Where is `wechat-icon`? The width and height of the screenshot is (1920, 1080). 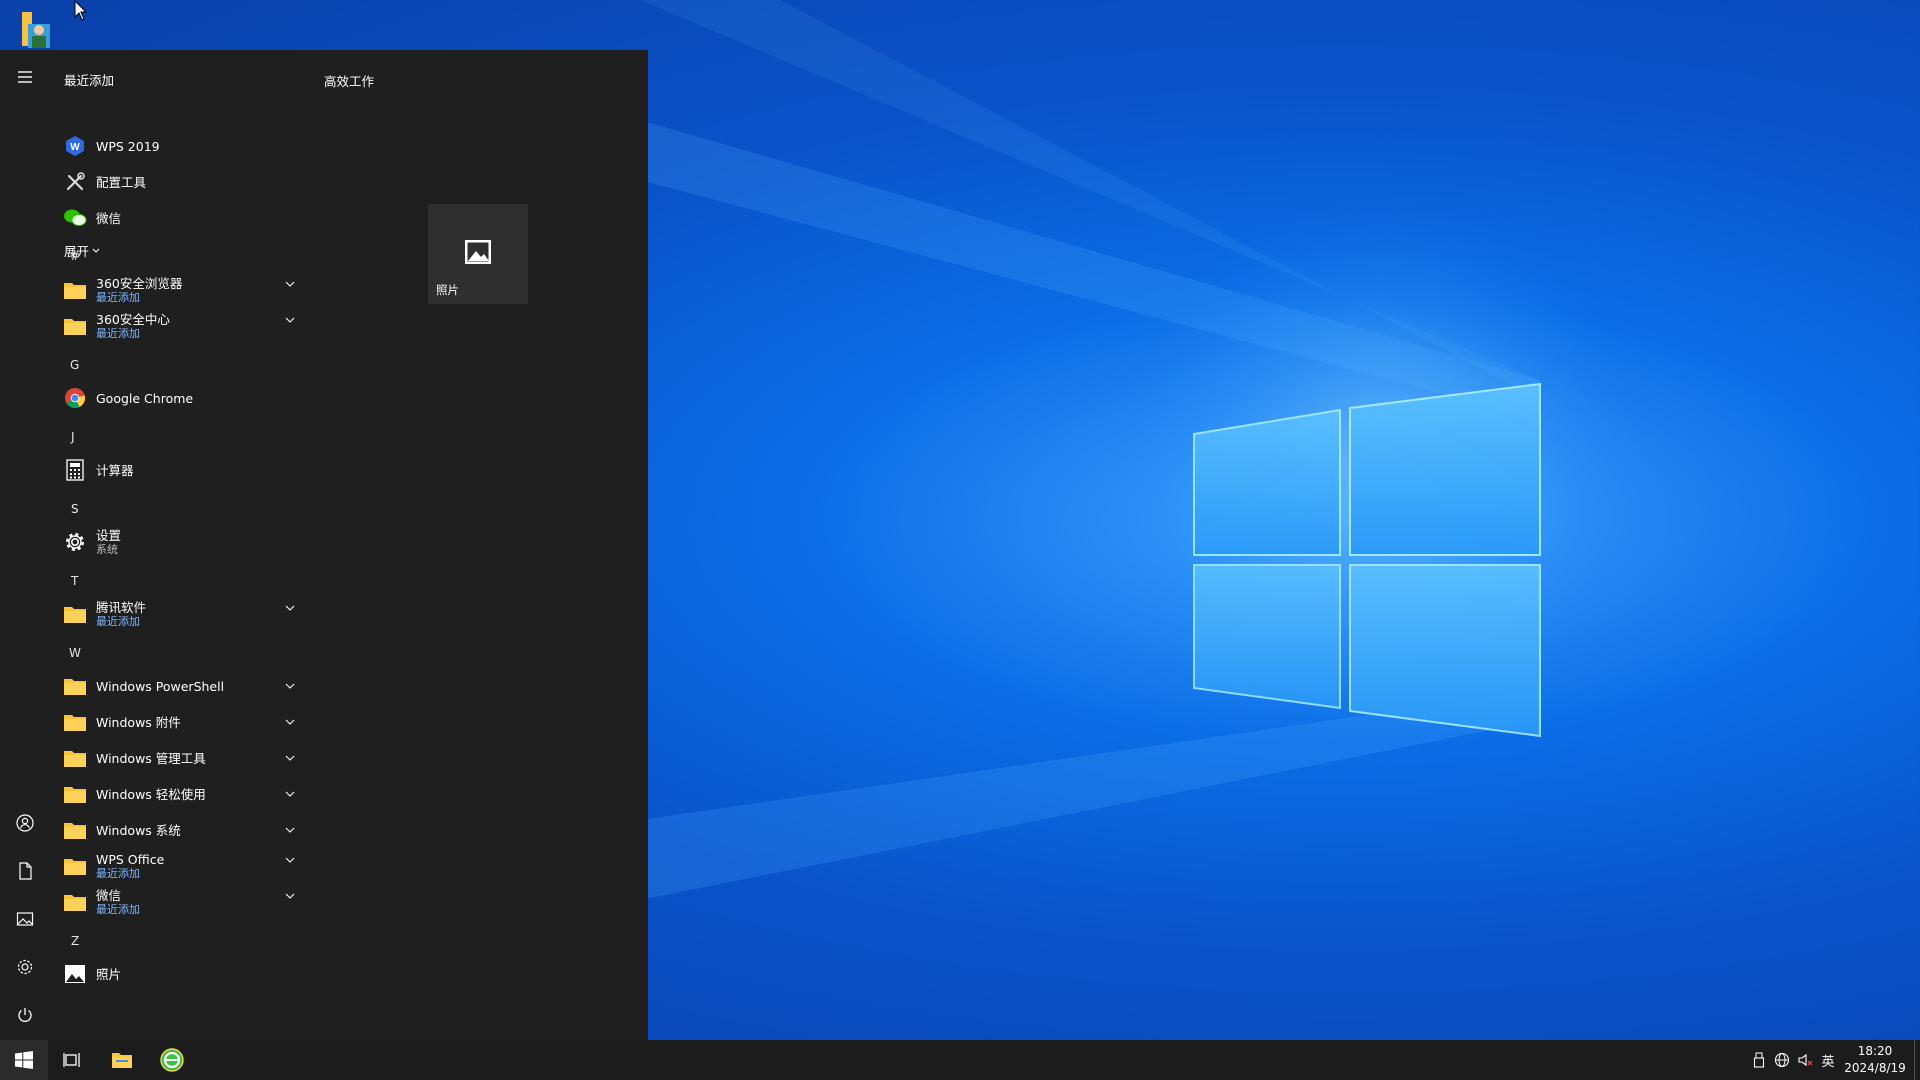
wechat-icon is located at coordinates (75, 218).